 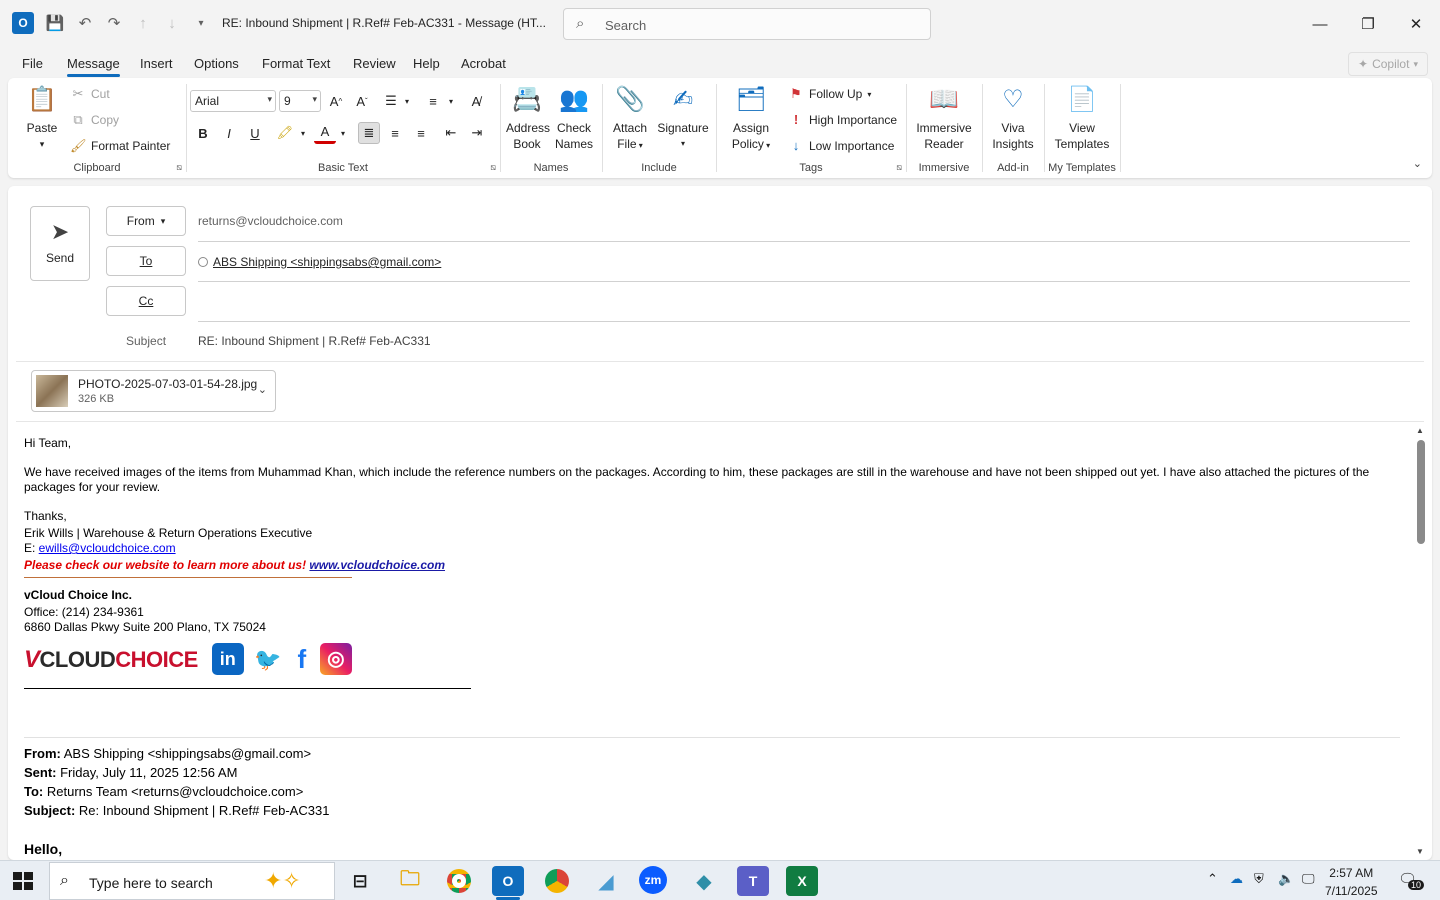 I want to click on notification-icon: 🗨 10, so click(x=1411, y=880).